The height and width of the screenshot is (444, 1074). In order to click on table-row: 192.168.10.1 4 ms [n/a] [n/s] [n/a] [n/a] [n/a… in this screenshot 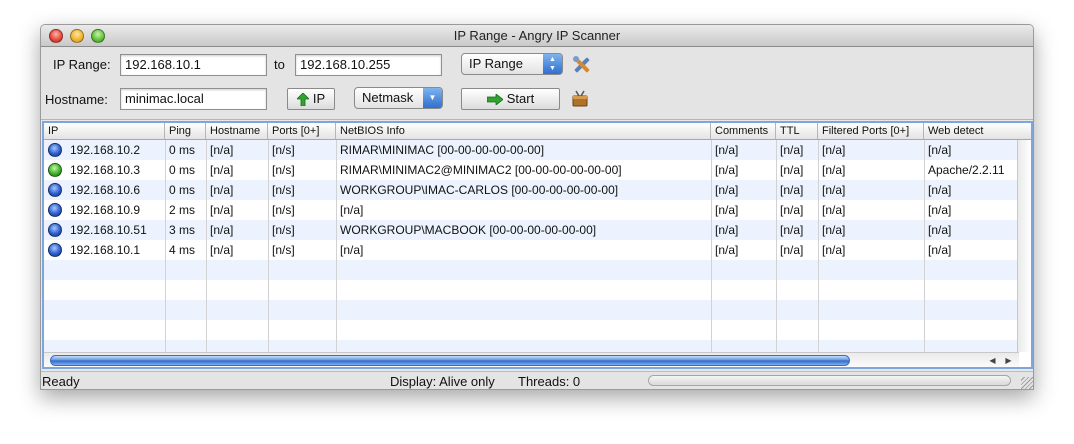, I will do `click(531, 250)`.